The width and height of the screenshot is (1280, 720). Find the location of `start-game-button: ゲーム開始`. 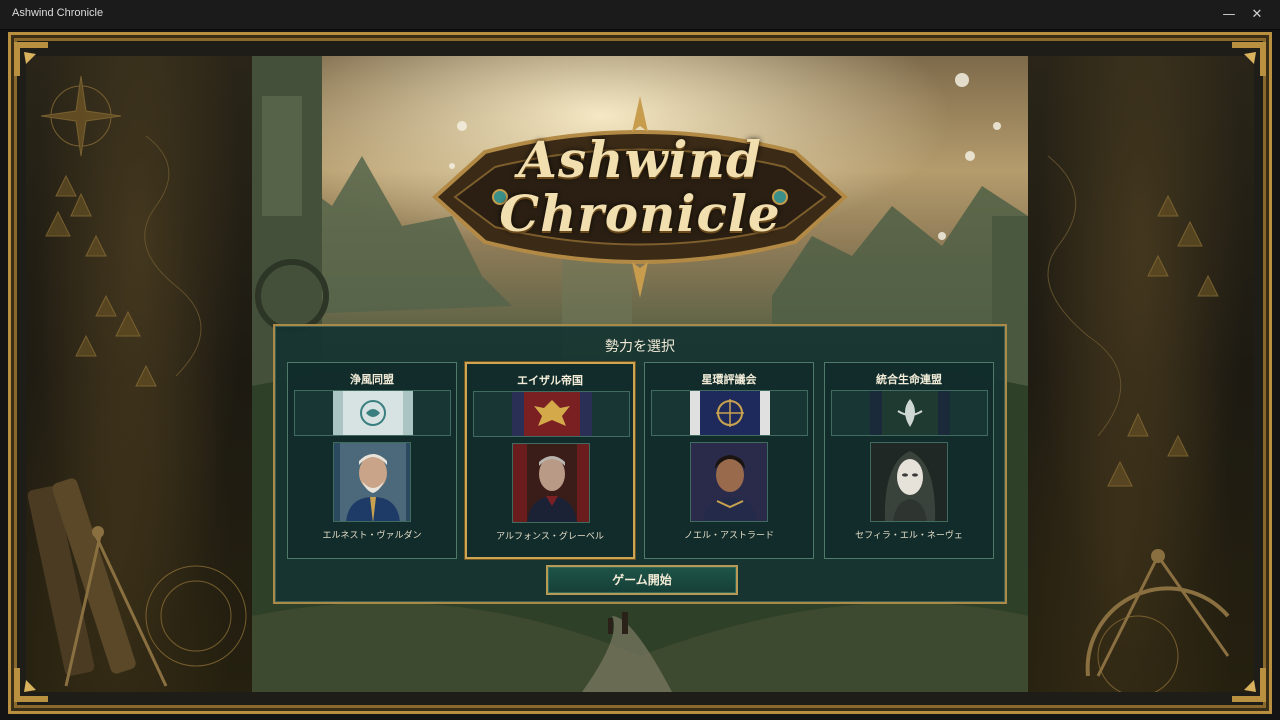

start-game-button: ゲーム開始 is located at coordinates (642, 580).